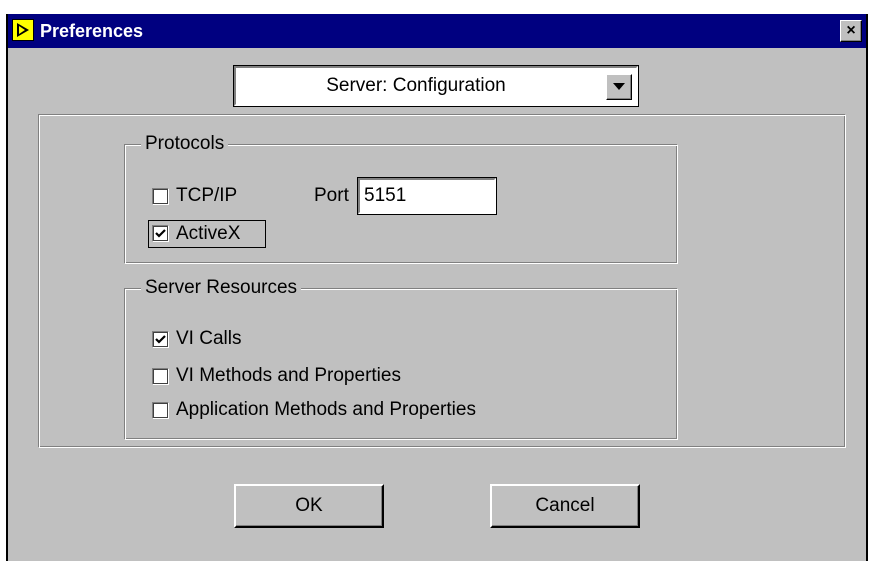  What do you see at coordinates (427, 196) in the screenshot?
I see `port-input: 5151` at bounding box center [427, 196].